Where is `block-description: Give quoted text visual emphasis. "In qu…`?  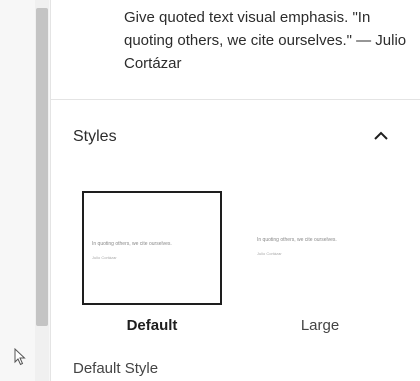 block-description: Give quoted text visual emphasis. "In qu… is located at coordinates (265, 40).